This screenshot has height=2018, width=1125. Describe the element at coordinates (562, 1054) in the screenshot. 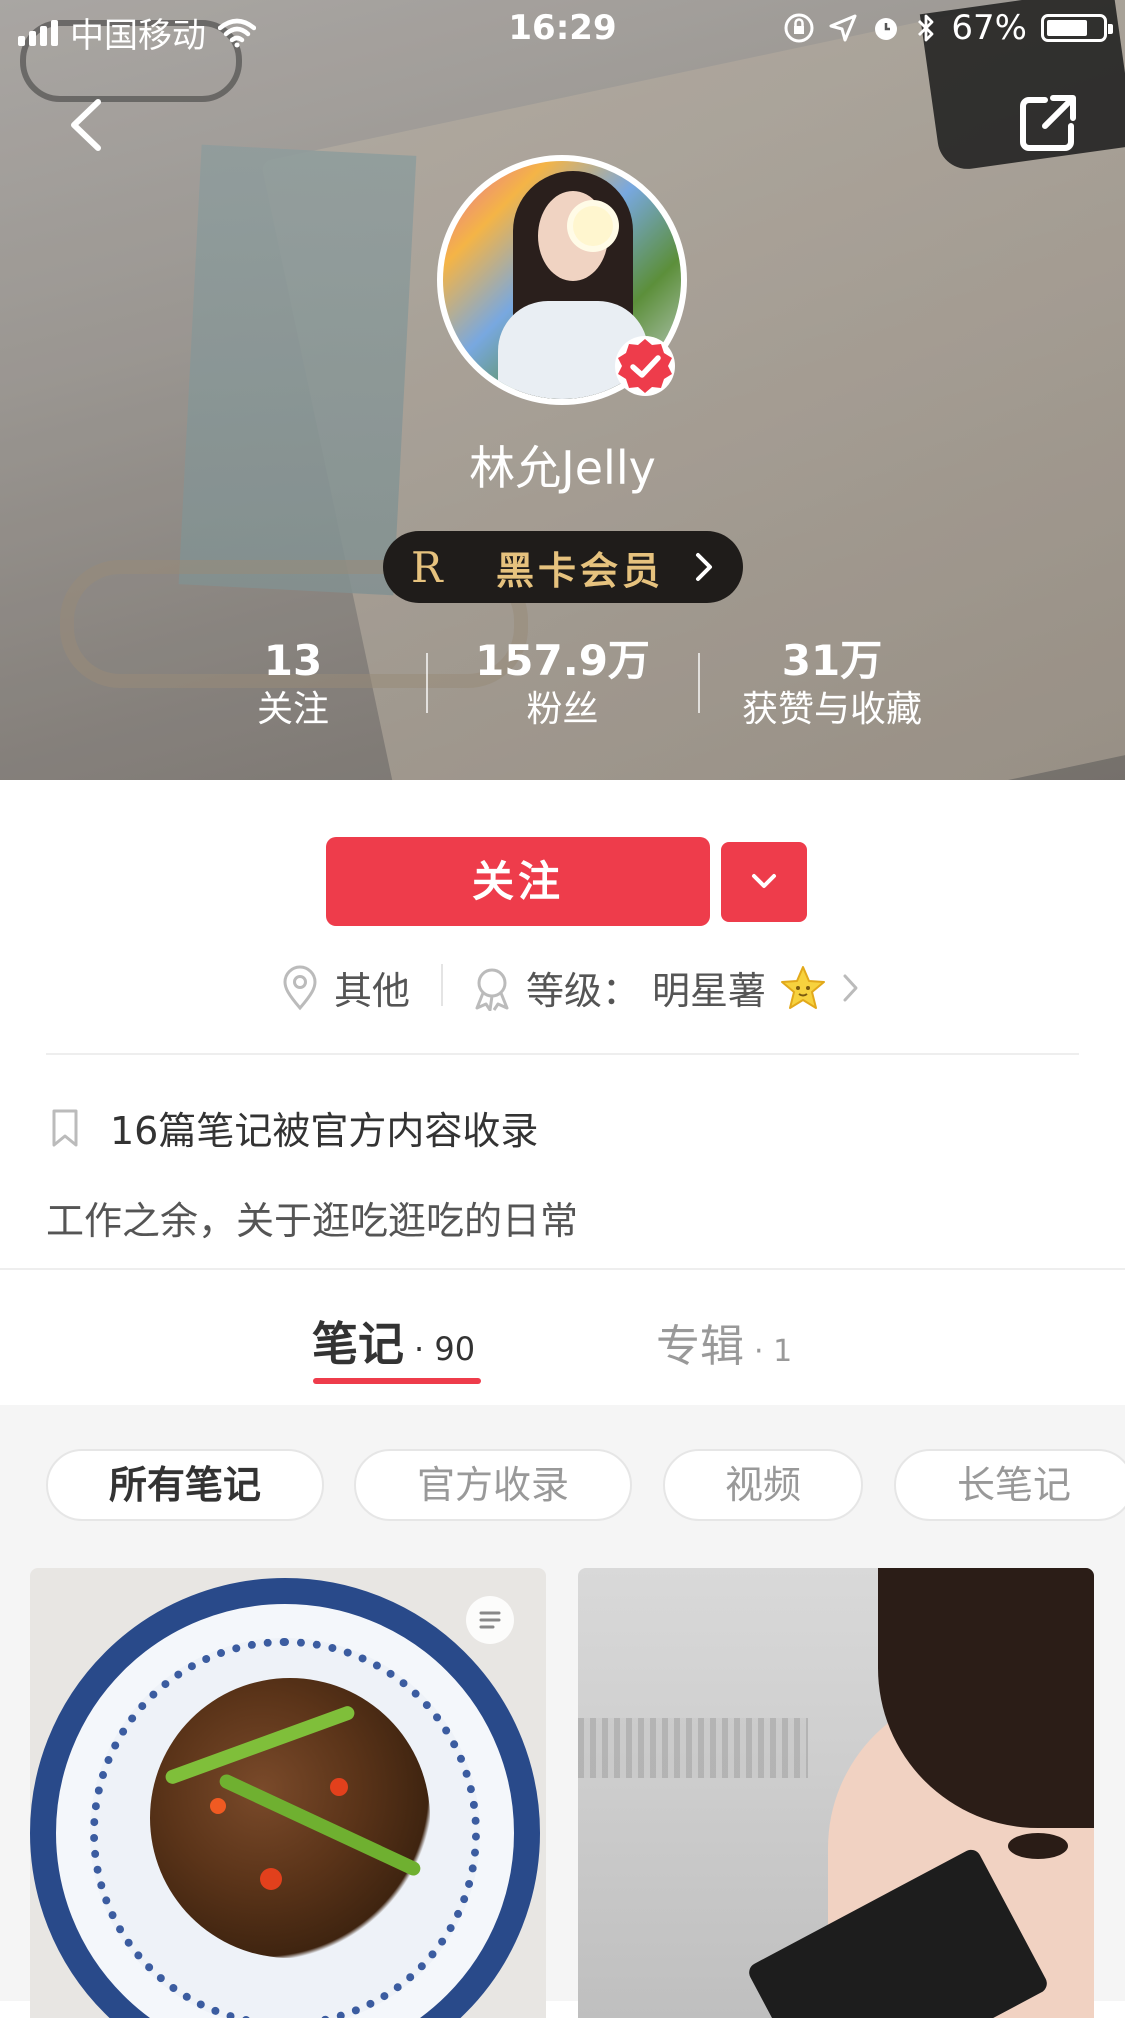

I see `divider` at that location.